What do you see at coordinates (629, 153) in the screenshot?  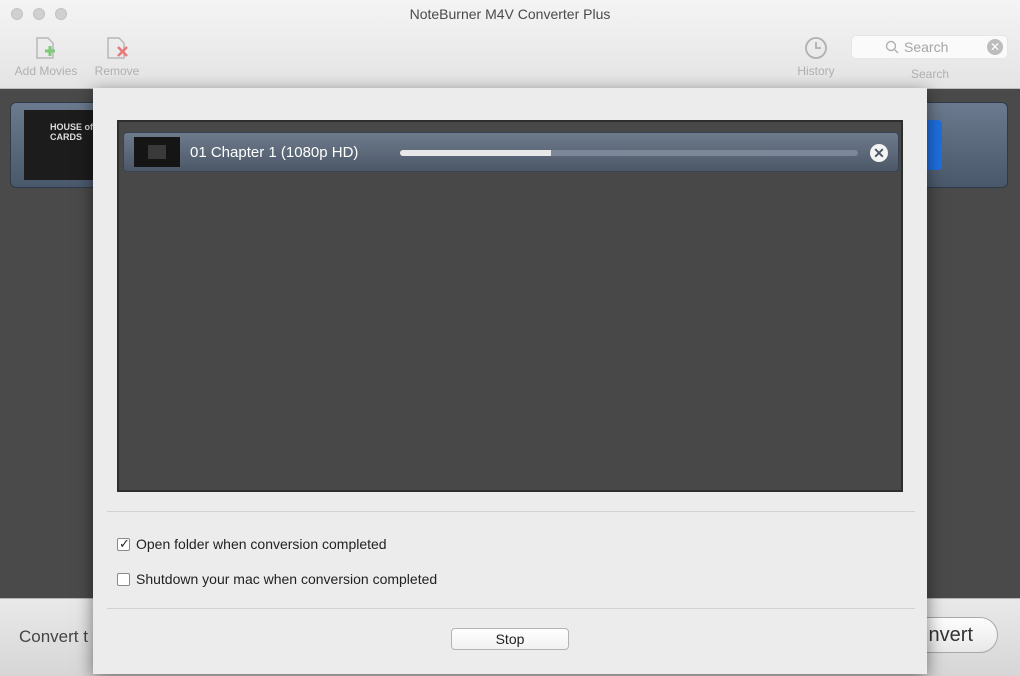 I see `conversion-progress-bar` at bounding box center [629, 153].